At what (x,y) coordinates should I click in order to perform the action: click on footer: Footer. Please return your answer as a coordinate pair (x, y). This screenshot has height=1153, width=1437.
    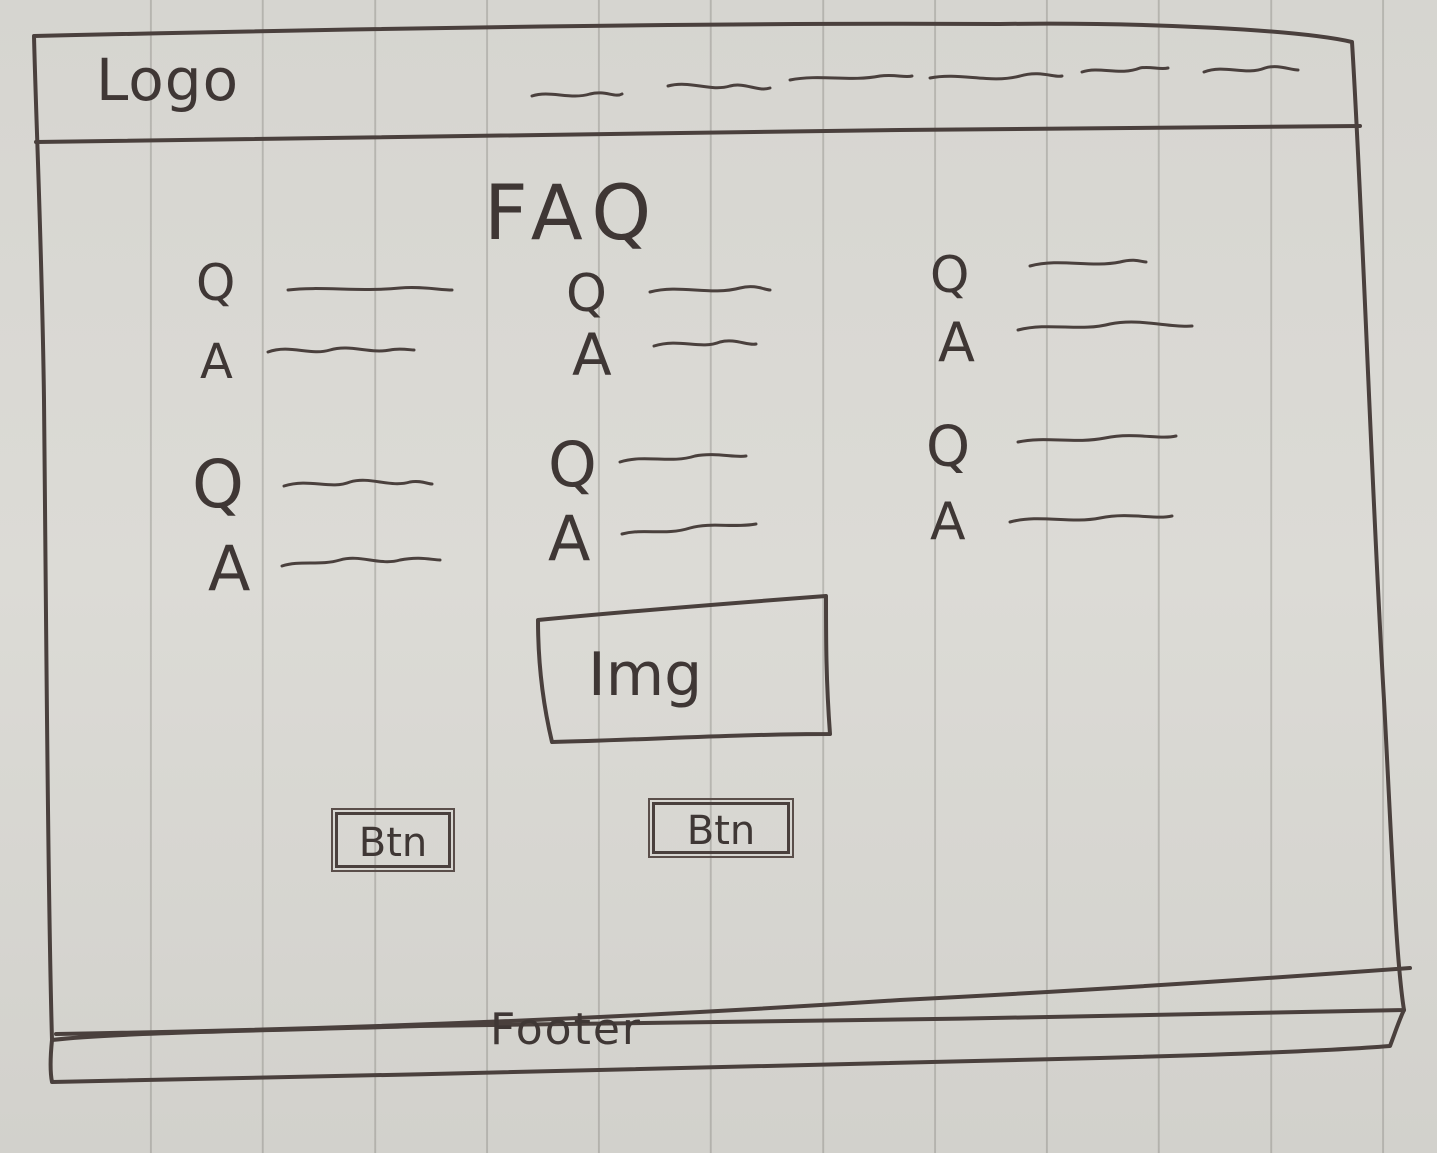
    Looking at the image, I should click on (566, 1029).